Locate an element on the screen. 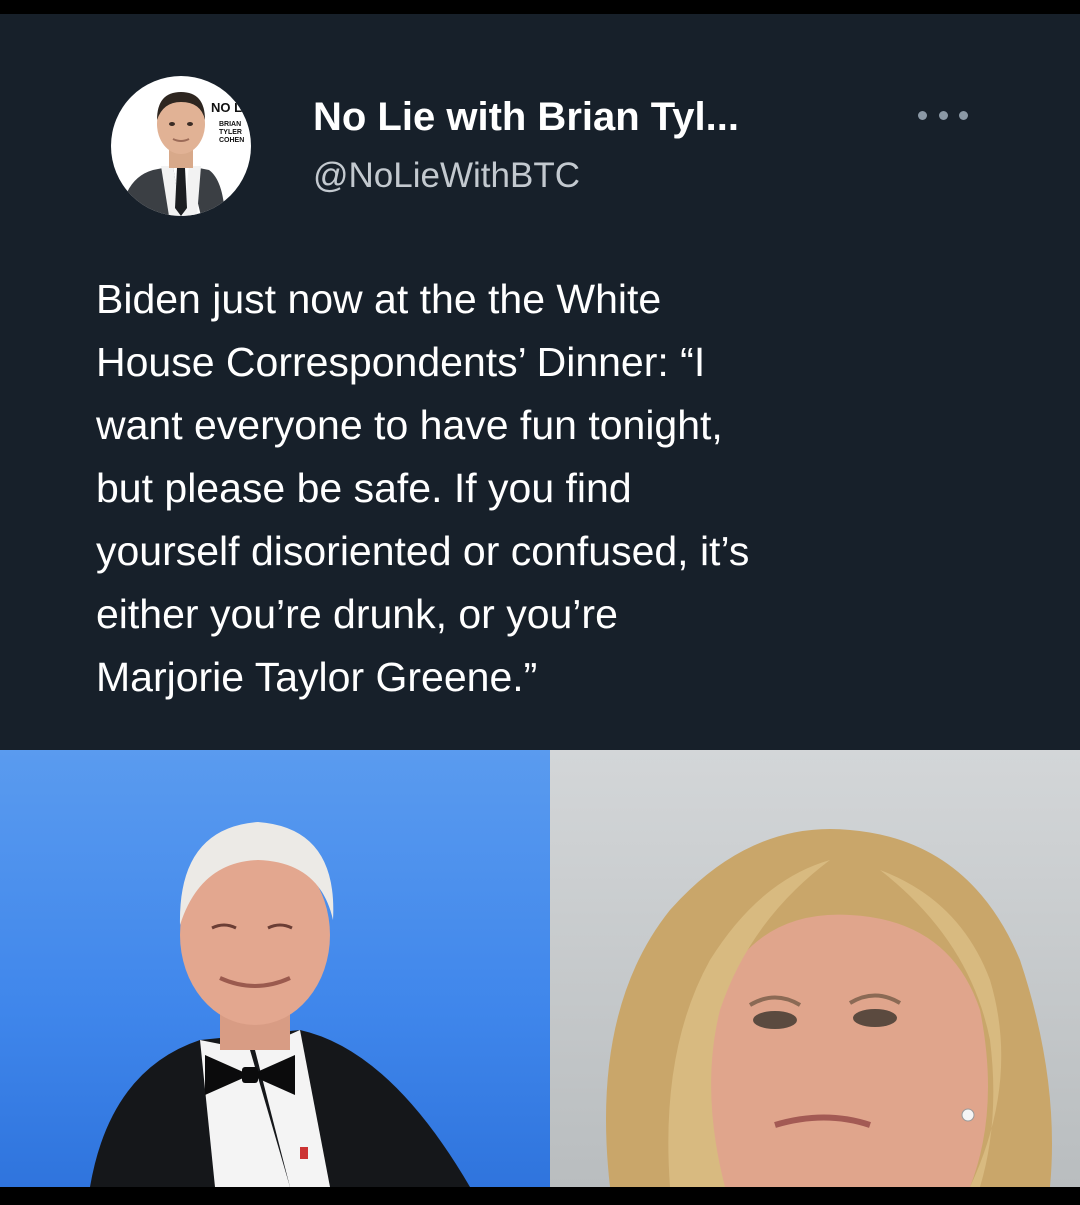  more-horizontal-icon is located at coordinates (943, 115).